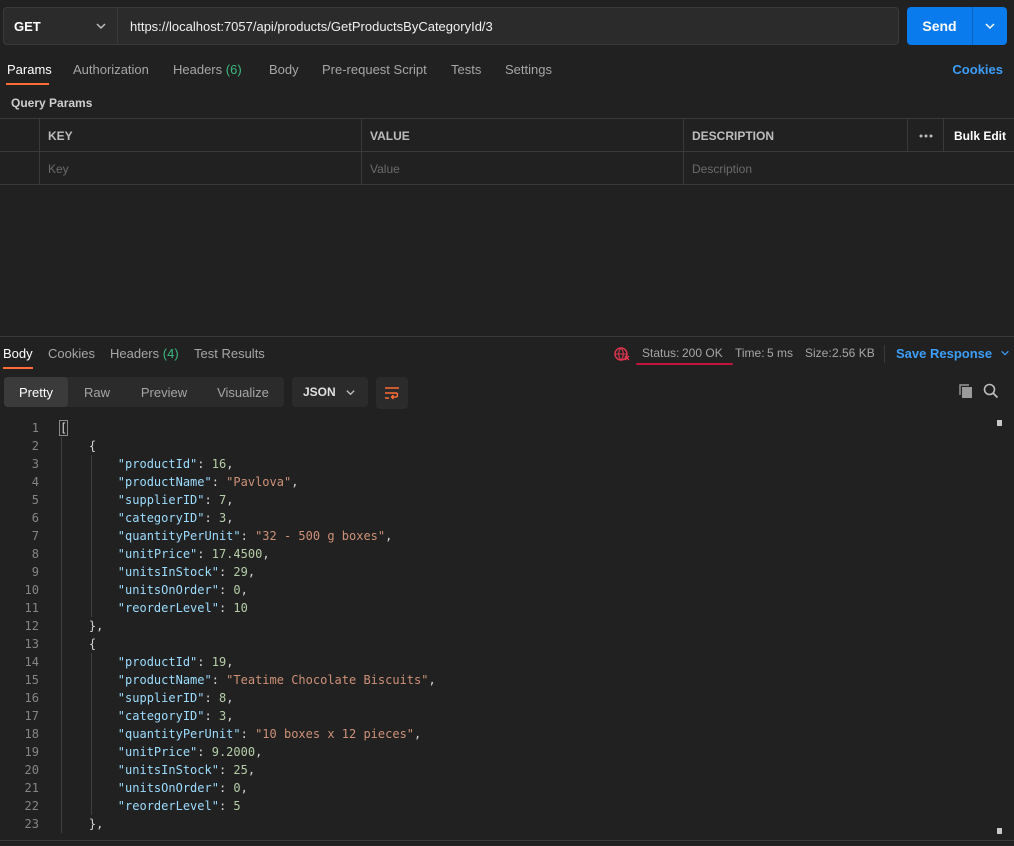  I want to click on code-text: "unitsInStock": 29,, so click(186, 572).